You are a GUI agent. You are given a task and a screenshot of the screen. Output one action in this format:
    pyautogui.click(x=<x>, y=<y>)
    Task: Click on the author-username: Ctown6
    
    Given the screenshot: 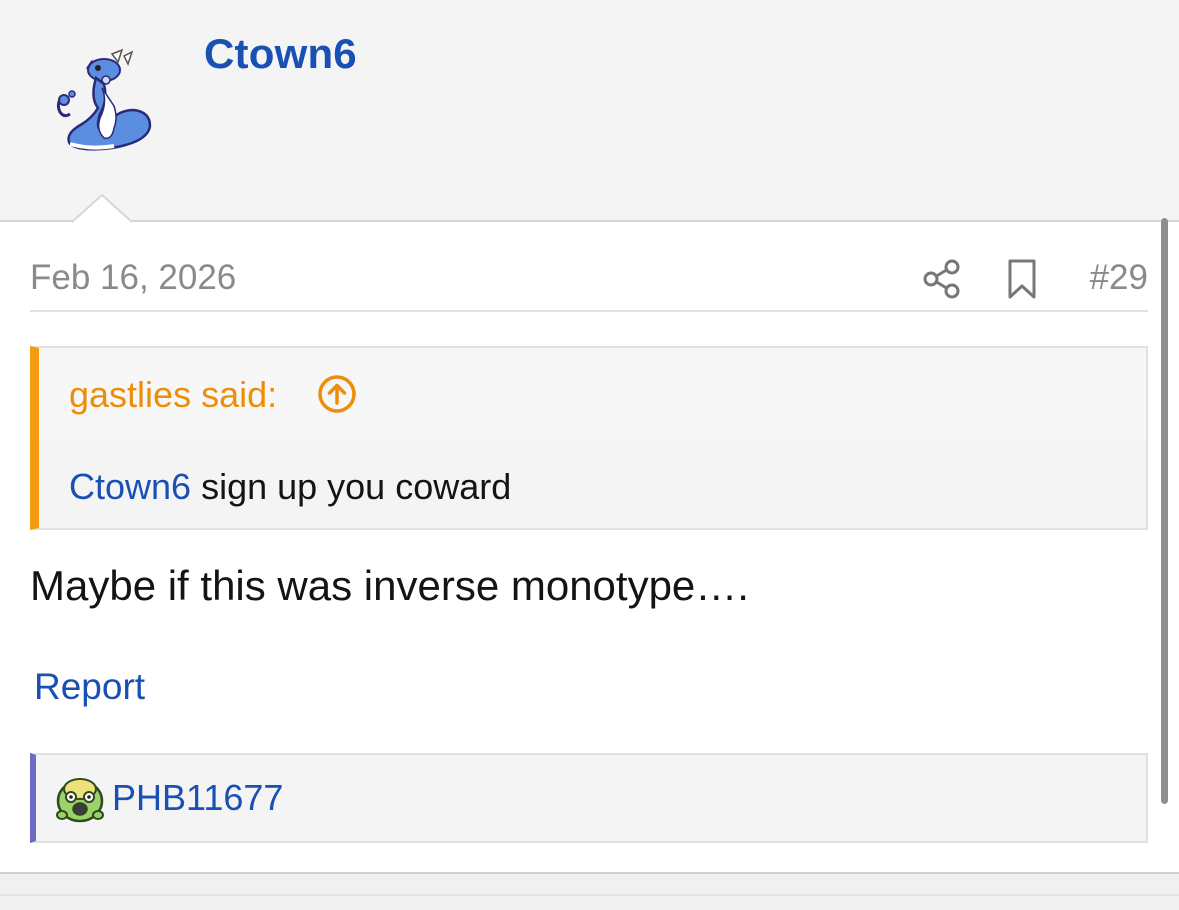 What is the action you would take?
    pyautogui.click(x=280, y=54)
    